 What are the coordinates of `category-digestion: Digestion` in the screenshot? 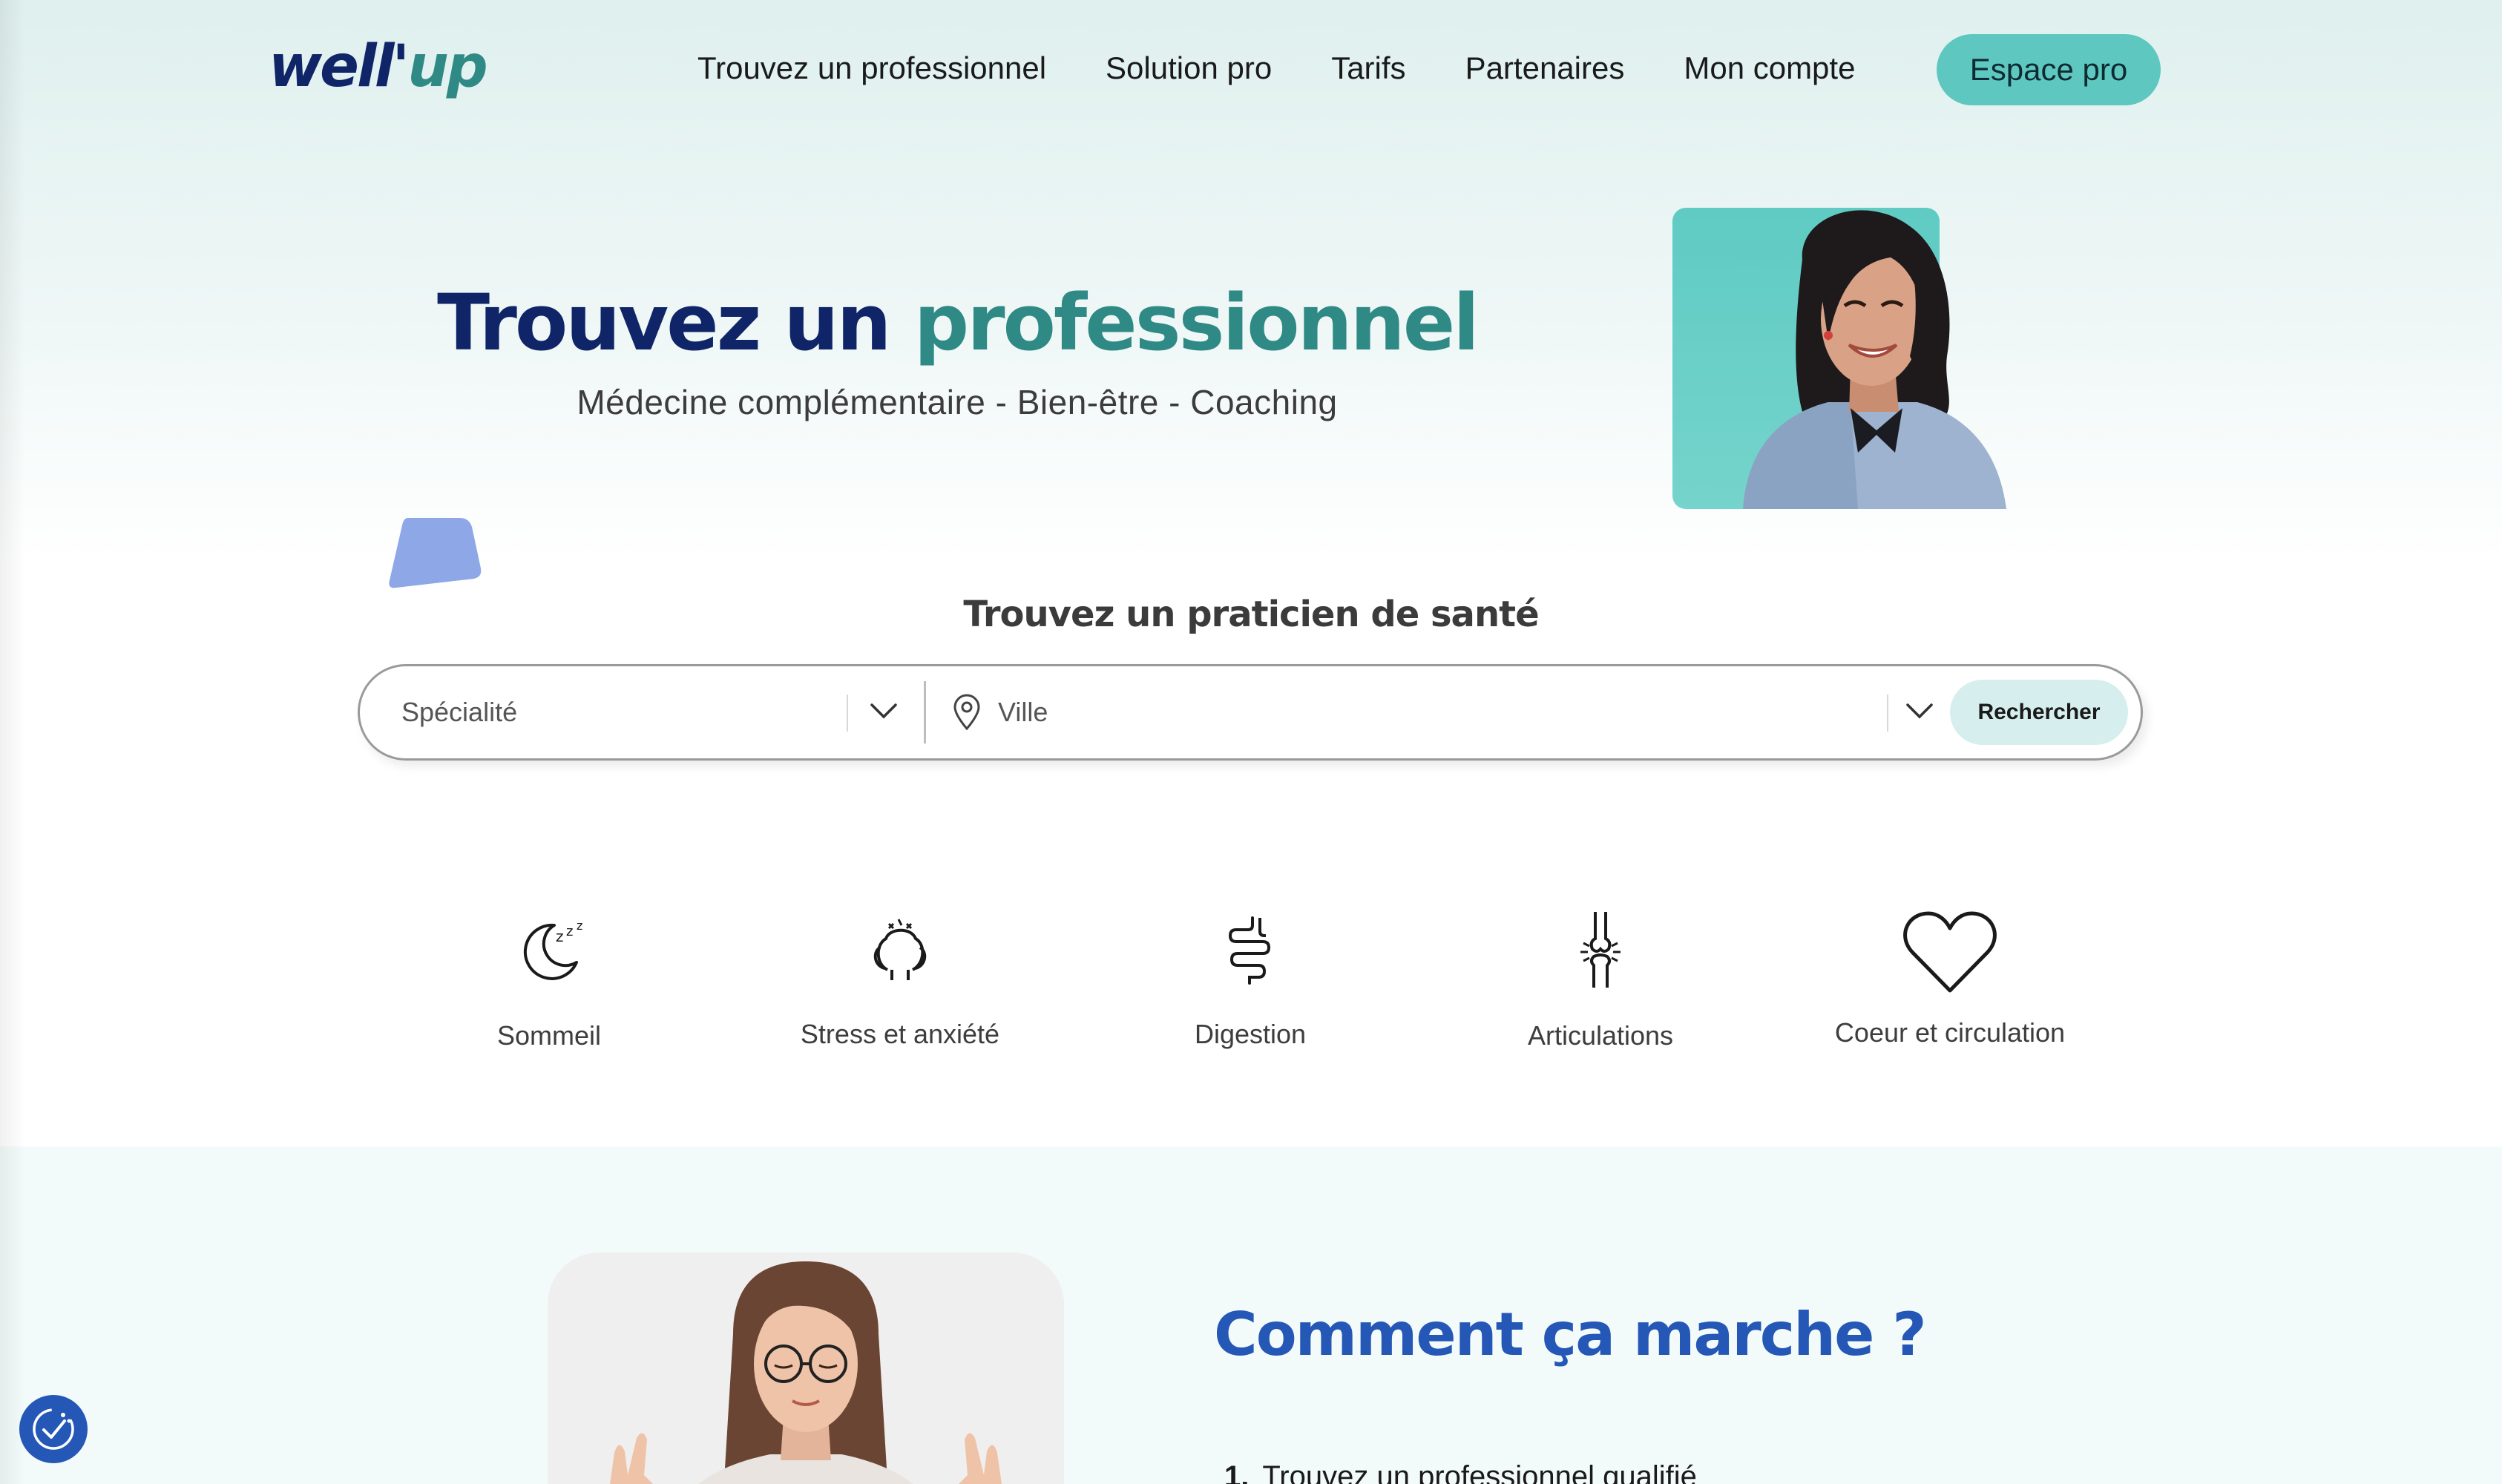 It's located at (1250, 979).